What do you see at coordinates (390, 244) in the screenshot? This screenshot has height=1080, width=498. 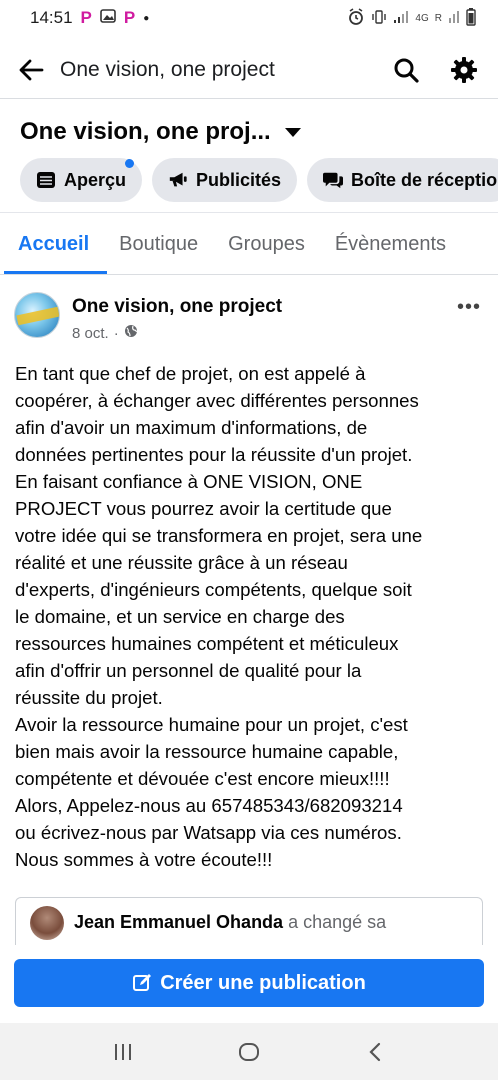 I see `tab-evenements: Évènements` at bounding box center [390, 244].